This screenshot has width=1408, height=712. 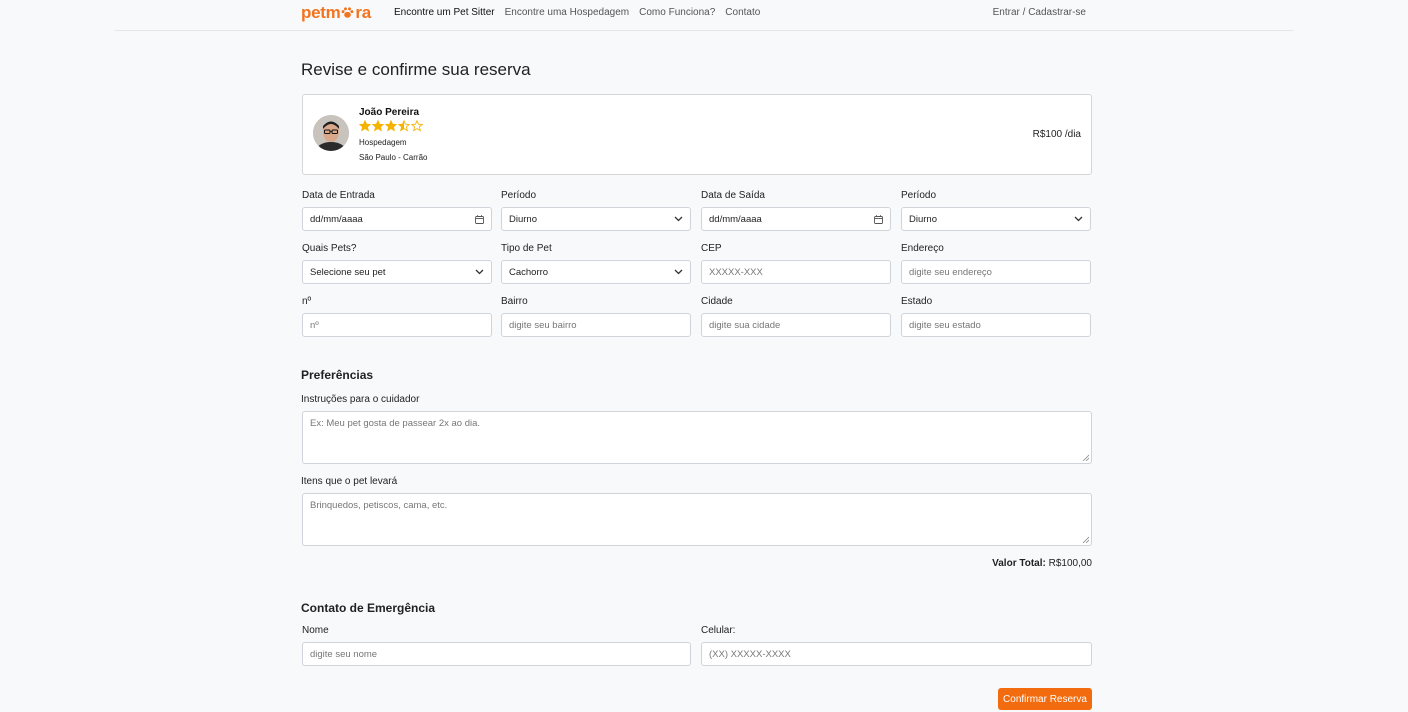 What do you see at coordinates (1019, 563) in the screenshot?
I see `total-label: Valor Total:` at bounding box center [1019, 563].